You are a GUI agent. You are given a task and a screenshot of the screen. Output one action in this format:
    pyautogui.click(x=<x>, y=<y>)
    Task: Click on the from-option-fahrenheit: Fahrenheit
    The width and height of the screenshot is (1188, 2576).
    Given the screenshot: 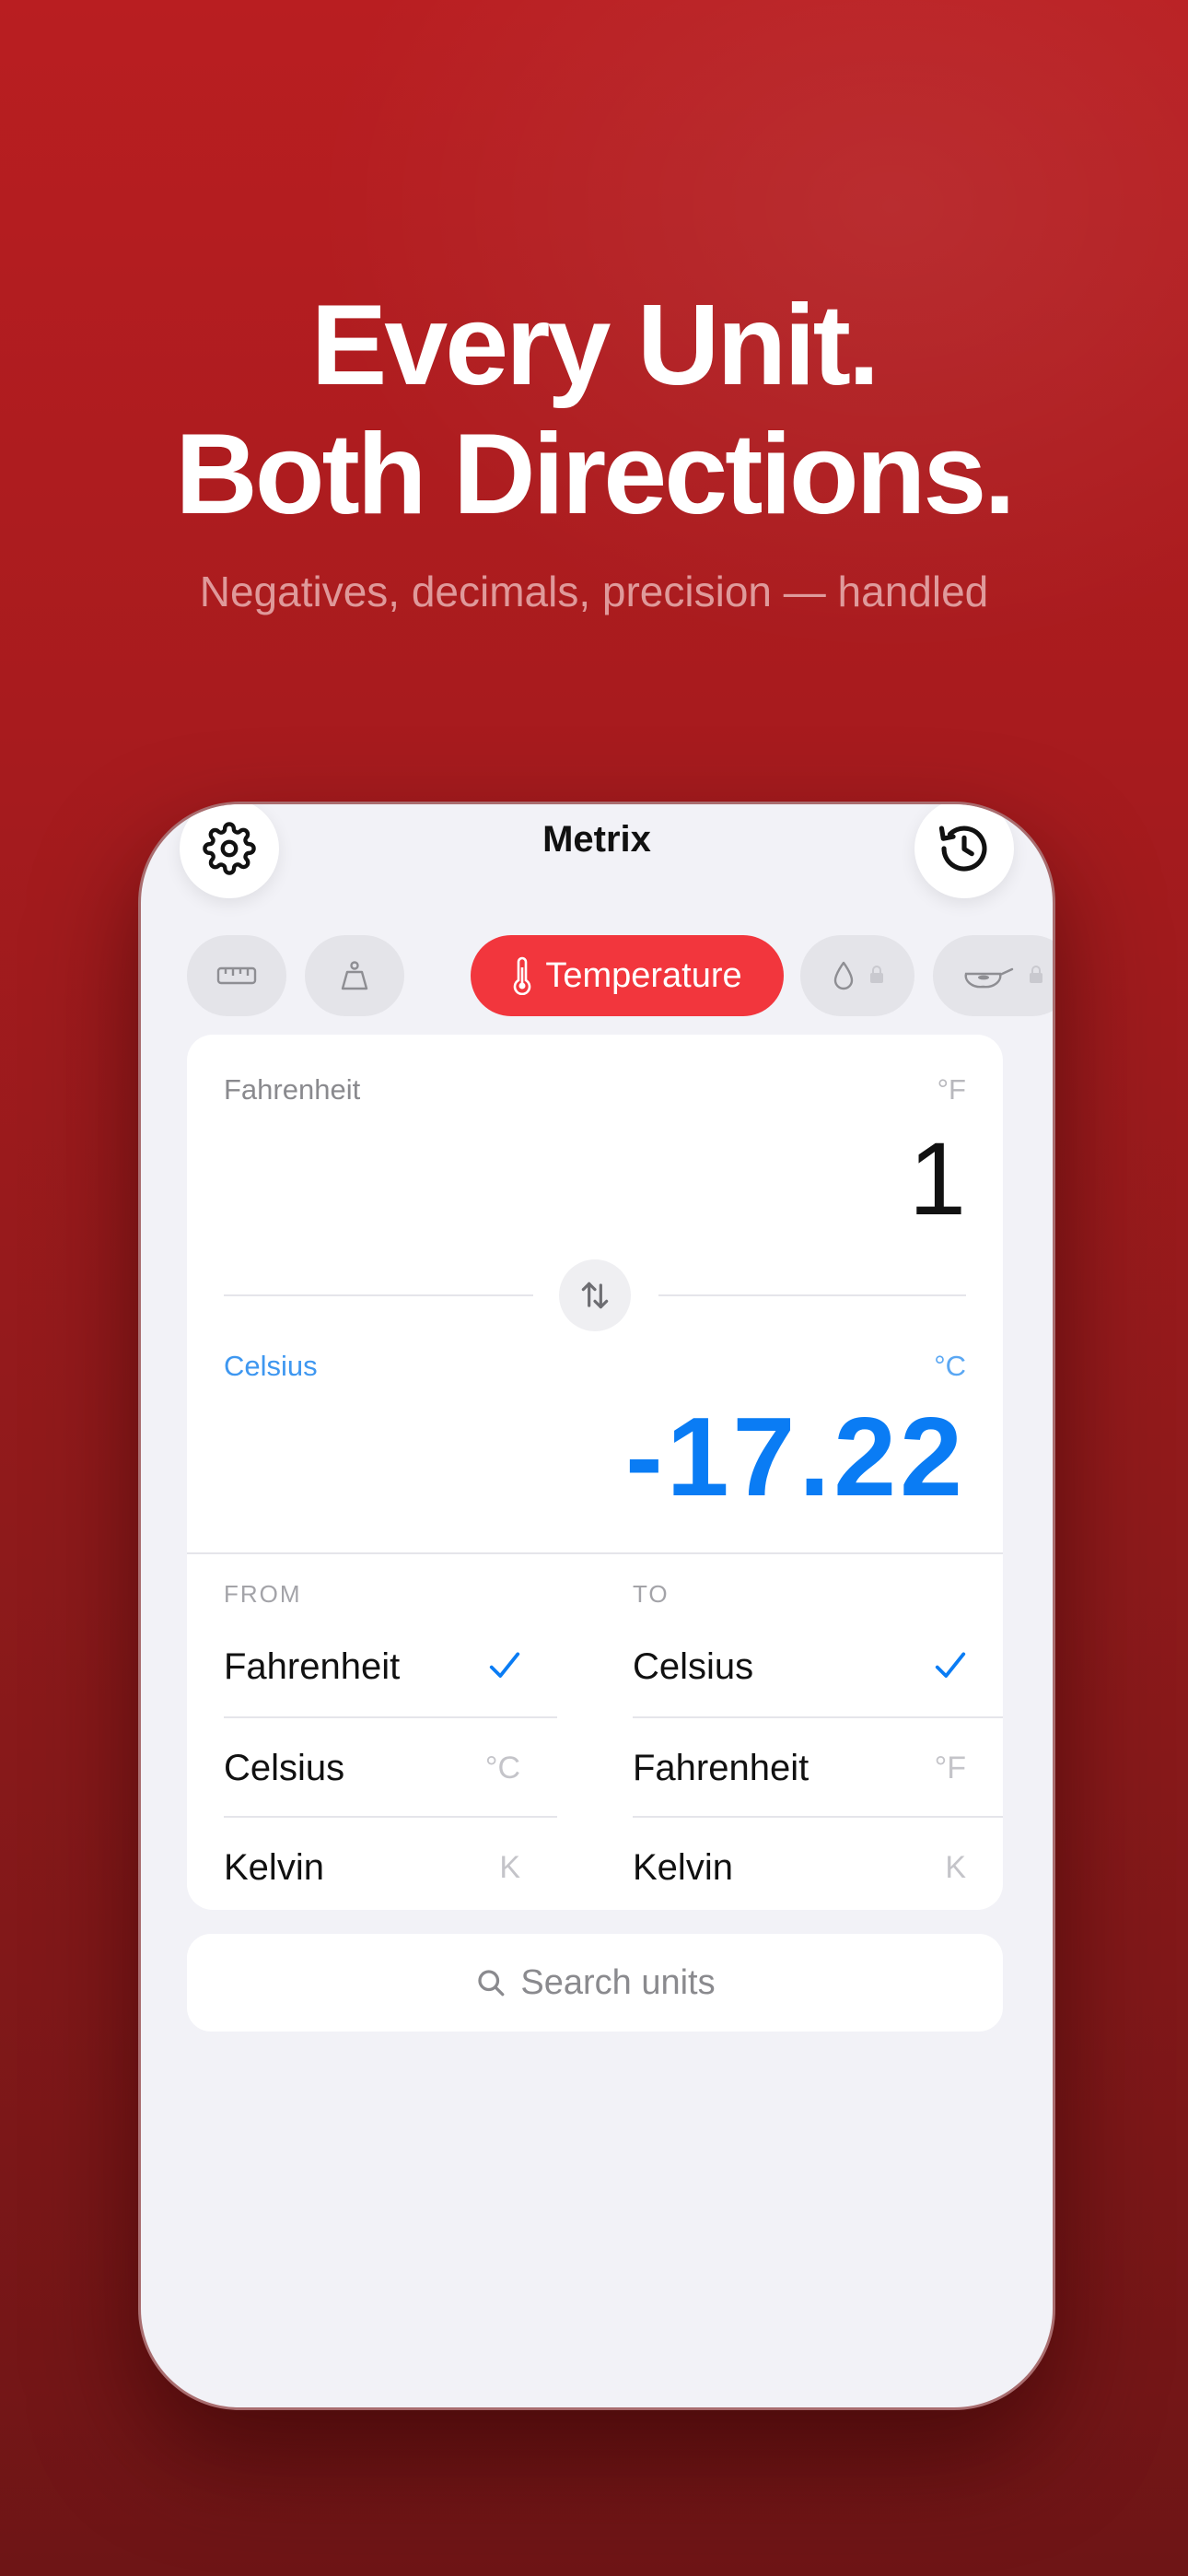 What is the action you would take?
    pyautogui.click(x=390, y=1666)
    